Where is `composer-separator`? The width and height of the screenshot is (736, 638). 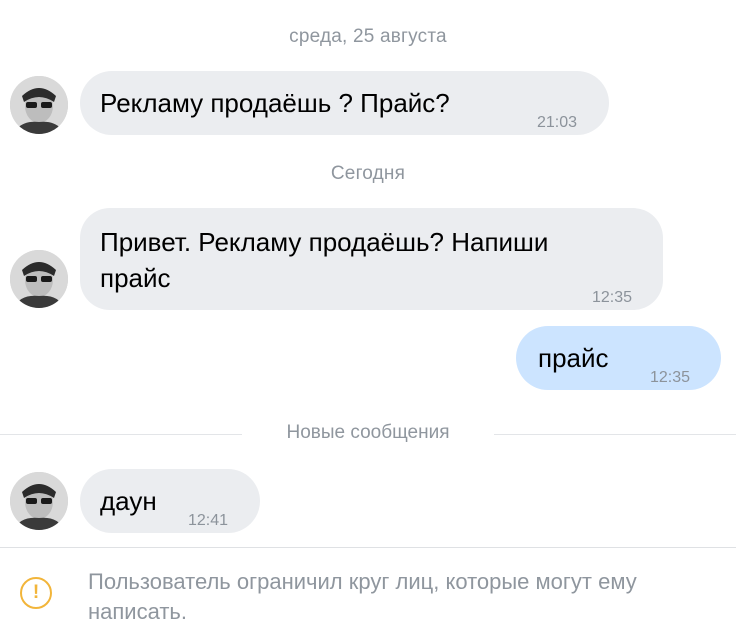 composer-separator is located at coordinates (368, 547).